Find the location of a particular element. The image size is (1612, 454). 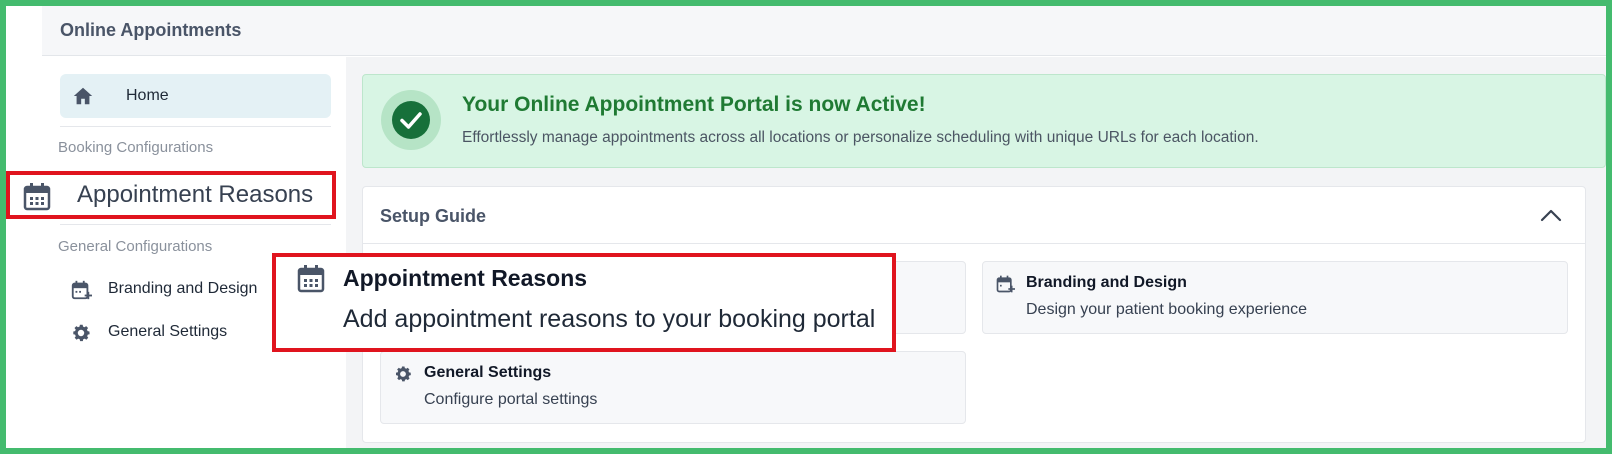

tile-title: General Settings is located at coordinates (488, 372).